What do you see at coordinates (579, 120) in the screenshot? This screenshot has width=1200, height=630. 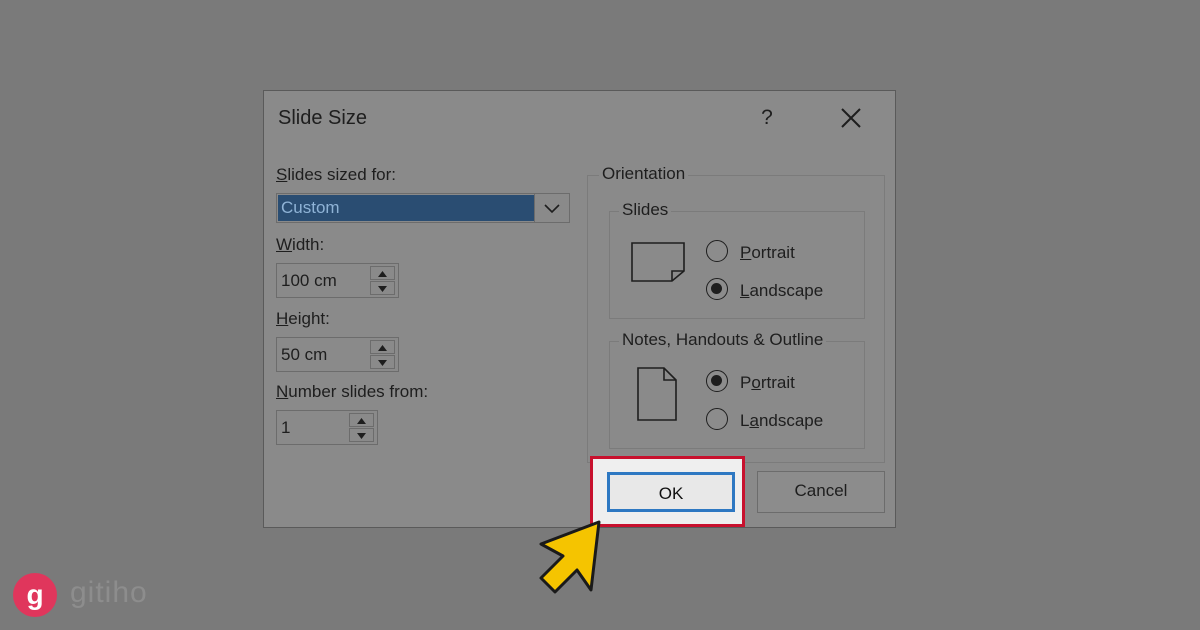 I see `dialog-titlebar: Slide Size ?` at bounding box center [579, 120].